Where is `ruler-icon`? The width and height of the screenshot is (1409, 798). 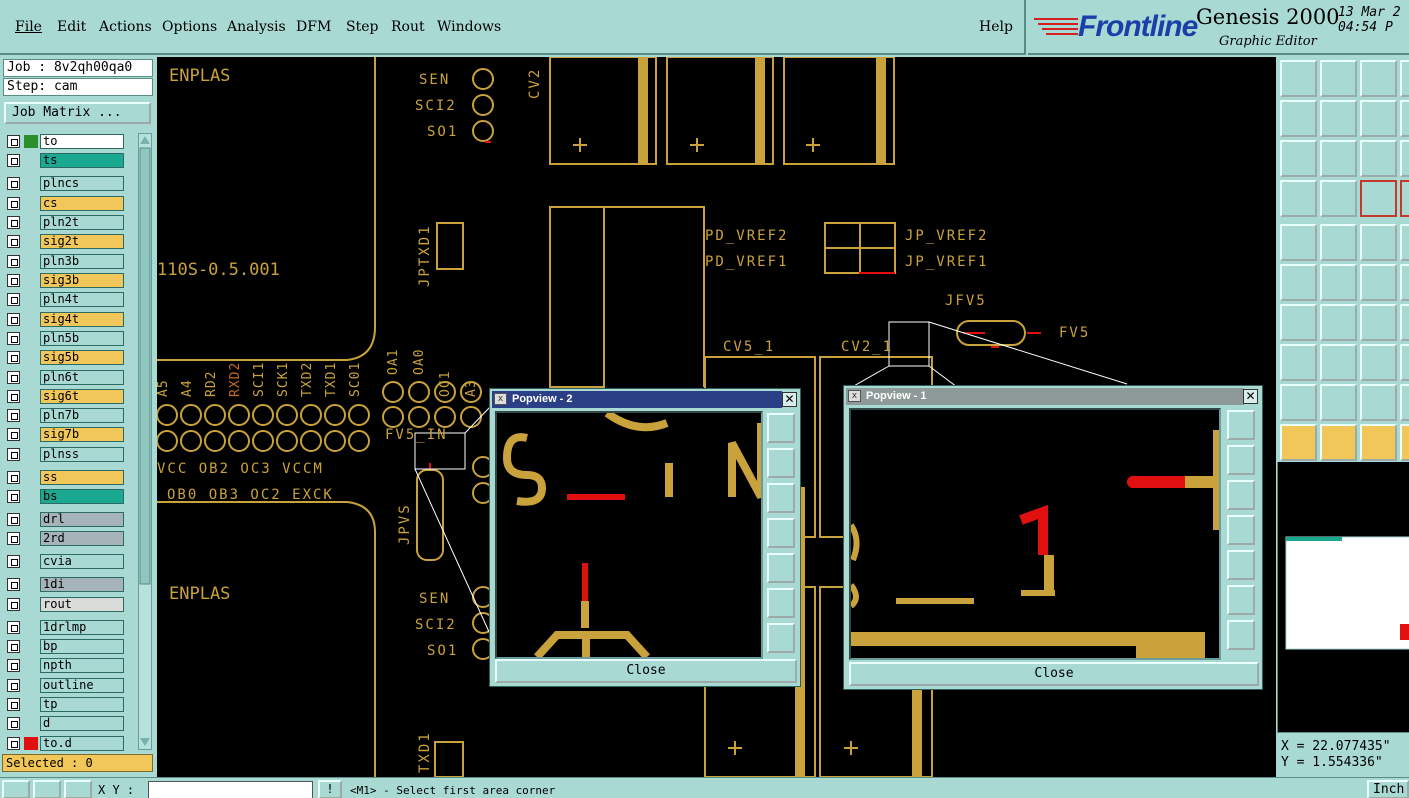
ruler-icon is located at coordinates (1378, 242).